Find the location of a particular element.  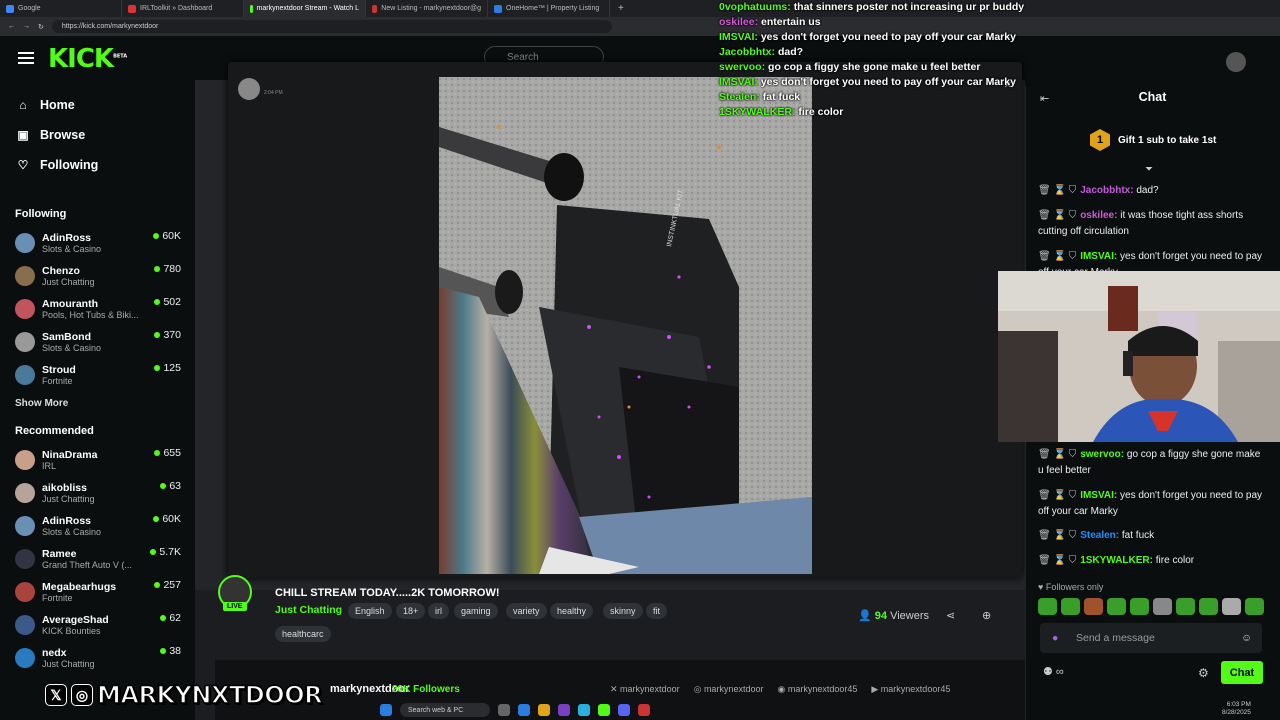

chat-message: 🗑 ⌛ ⛉ 1SKYWALKER: fire color is located at coordinates (1150, 561).